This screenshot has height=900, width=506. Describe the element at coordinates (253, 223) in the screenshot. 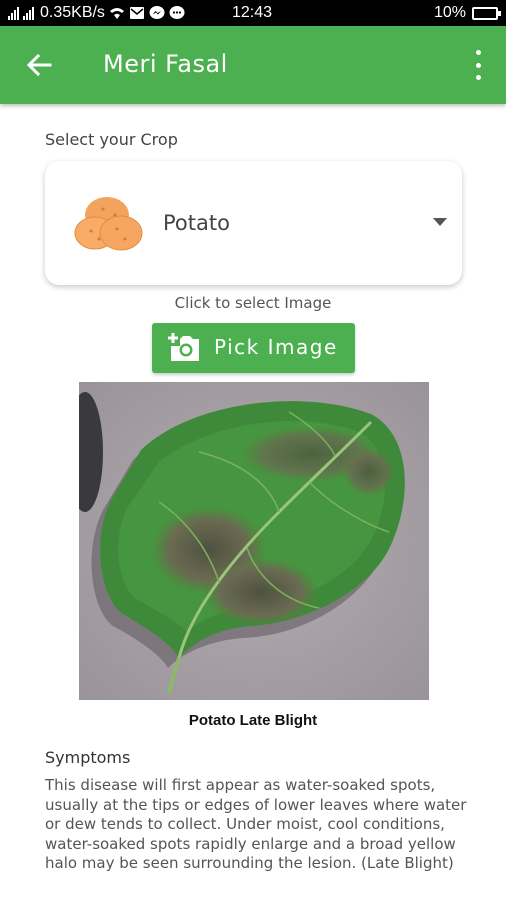

I see `crop-dropdown: Potato` at that location.